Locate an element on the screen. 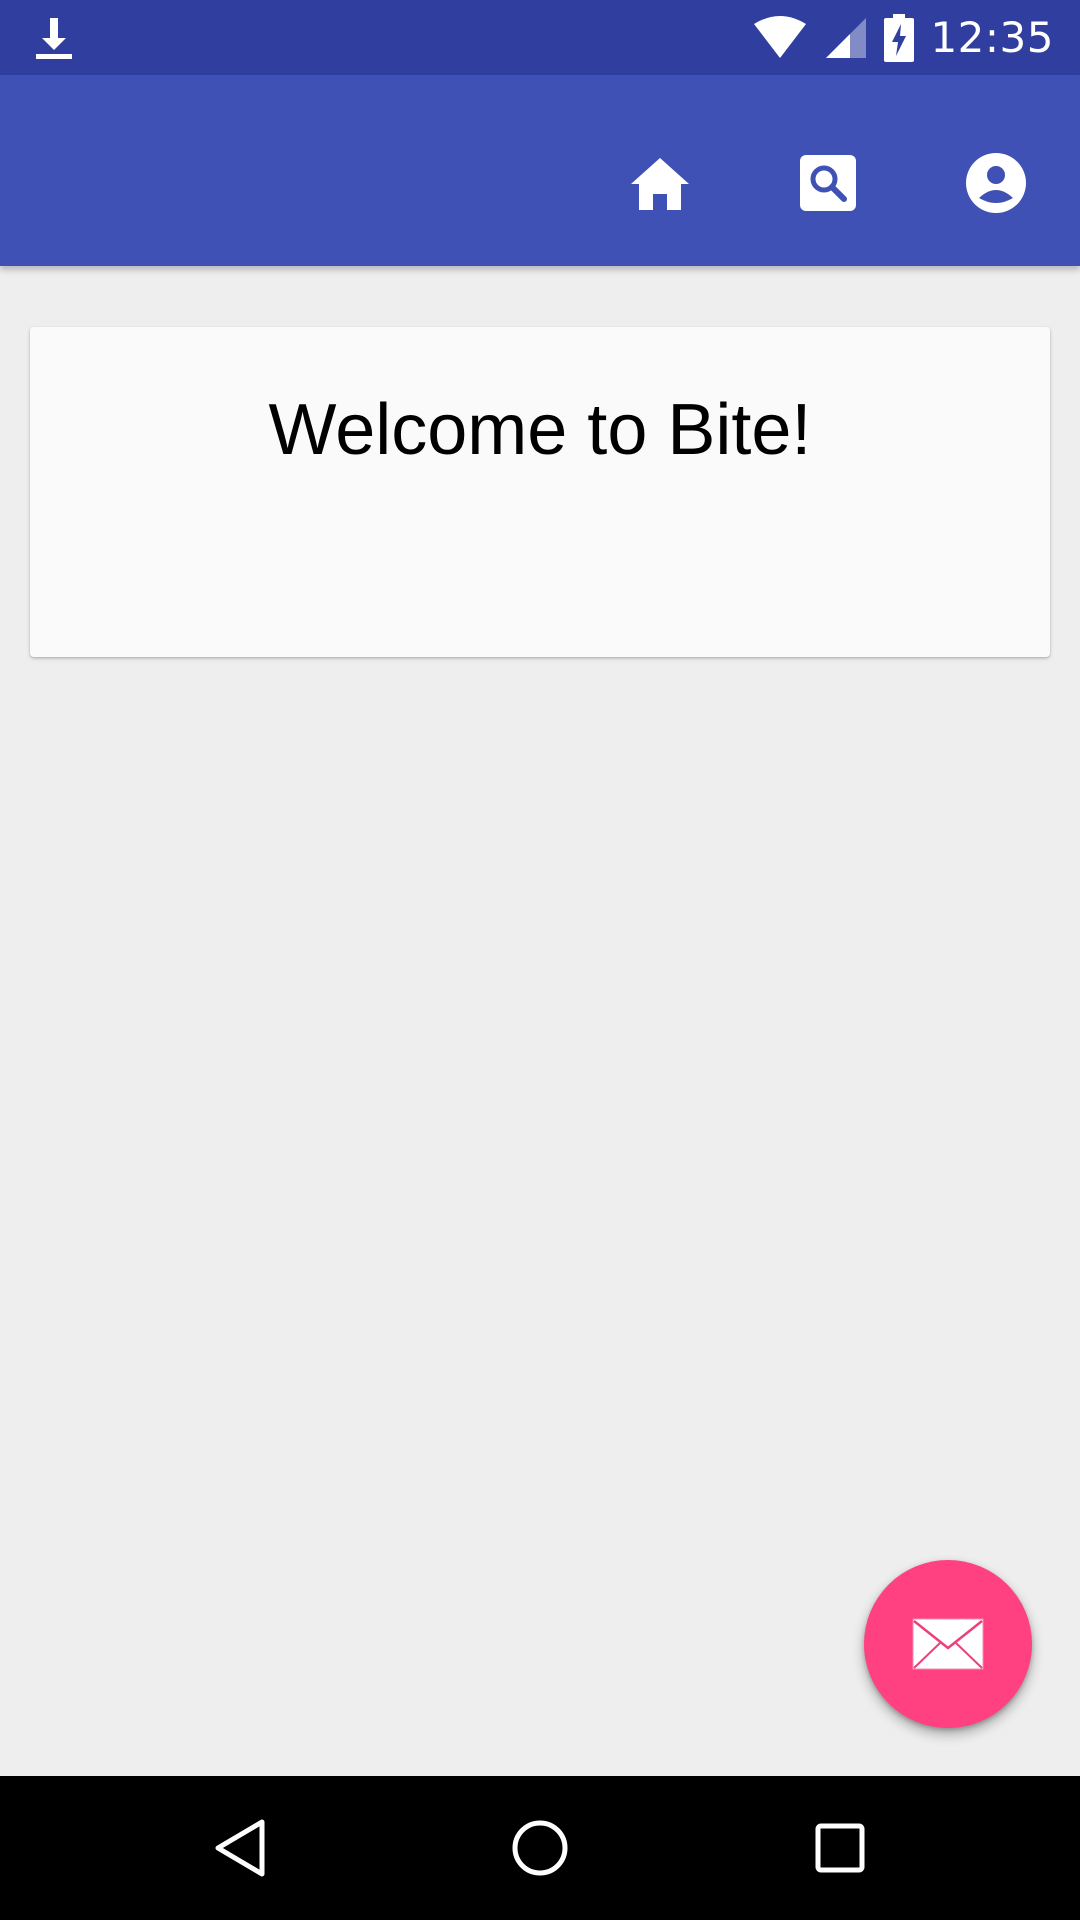  home-icon is located at coordinates (660, 184).